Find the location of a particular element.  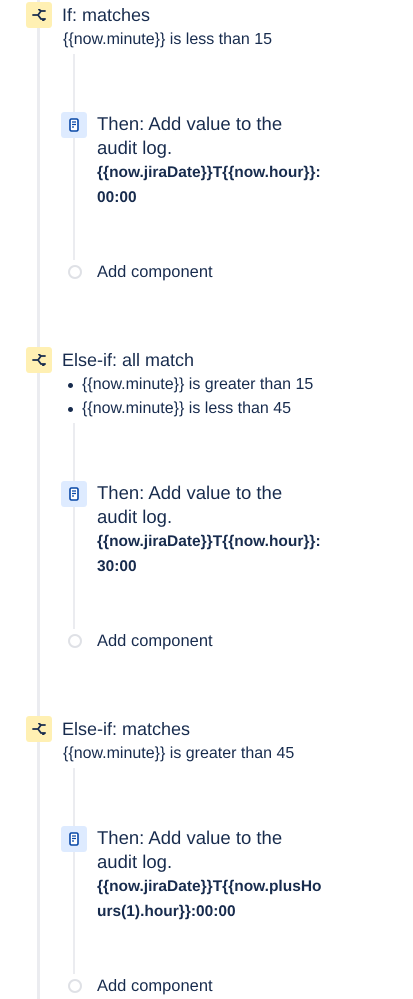

condition-text: {{now.minute}} is less than 45 is located at coordinates (187, 409).